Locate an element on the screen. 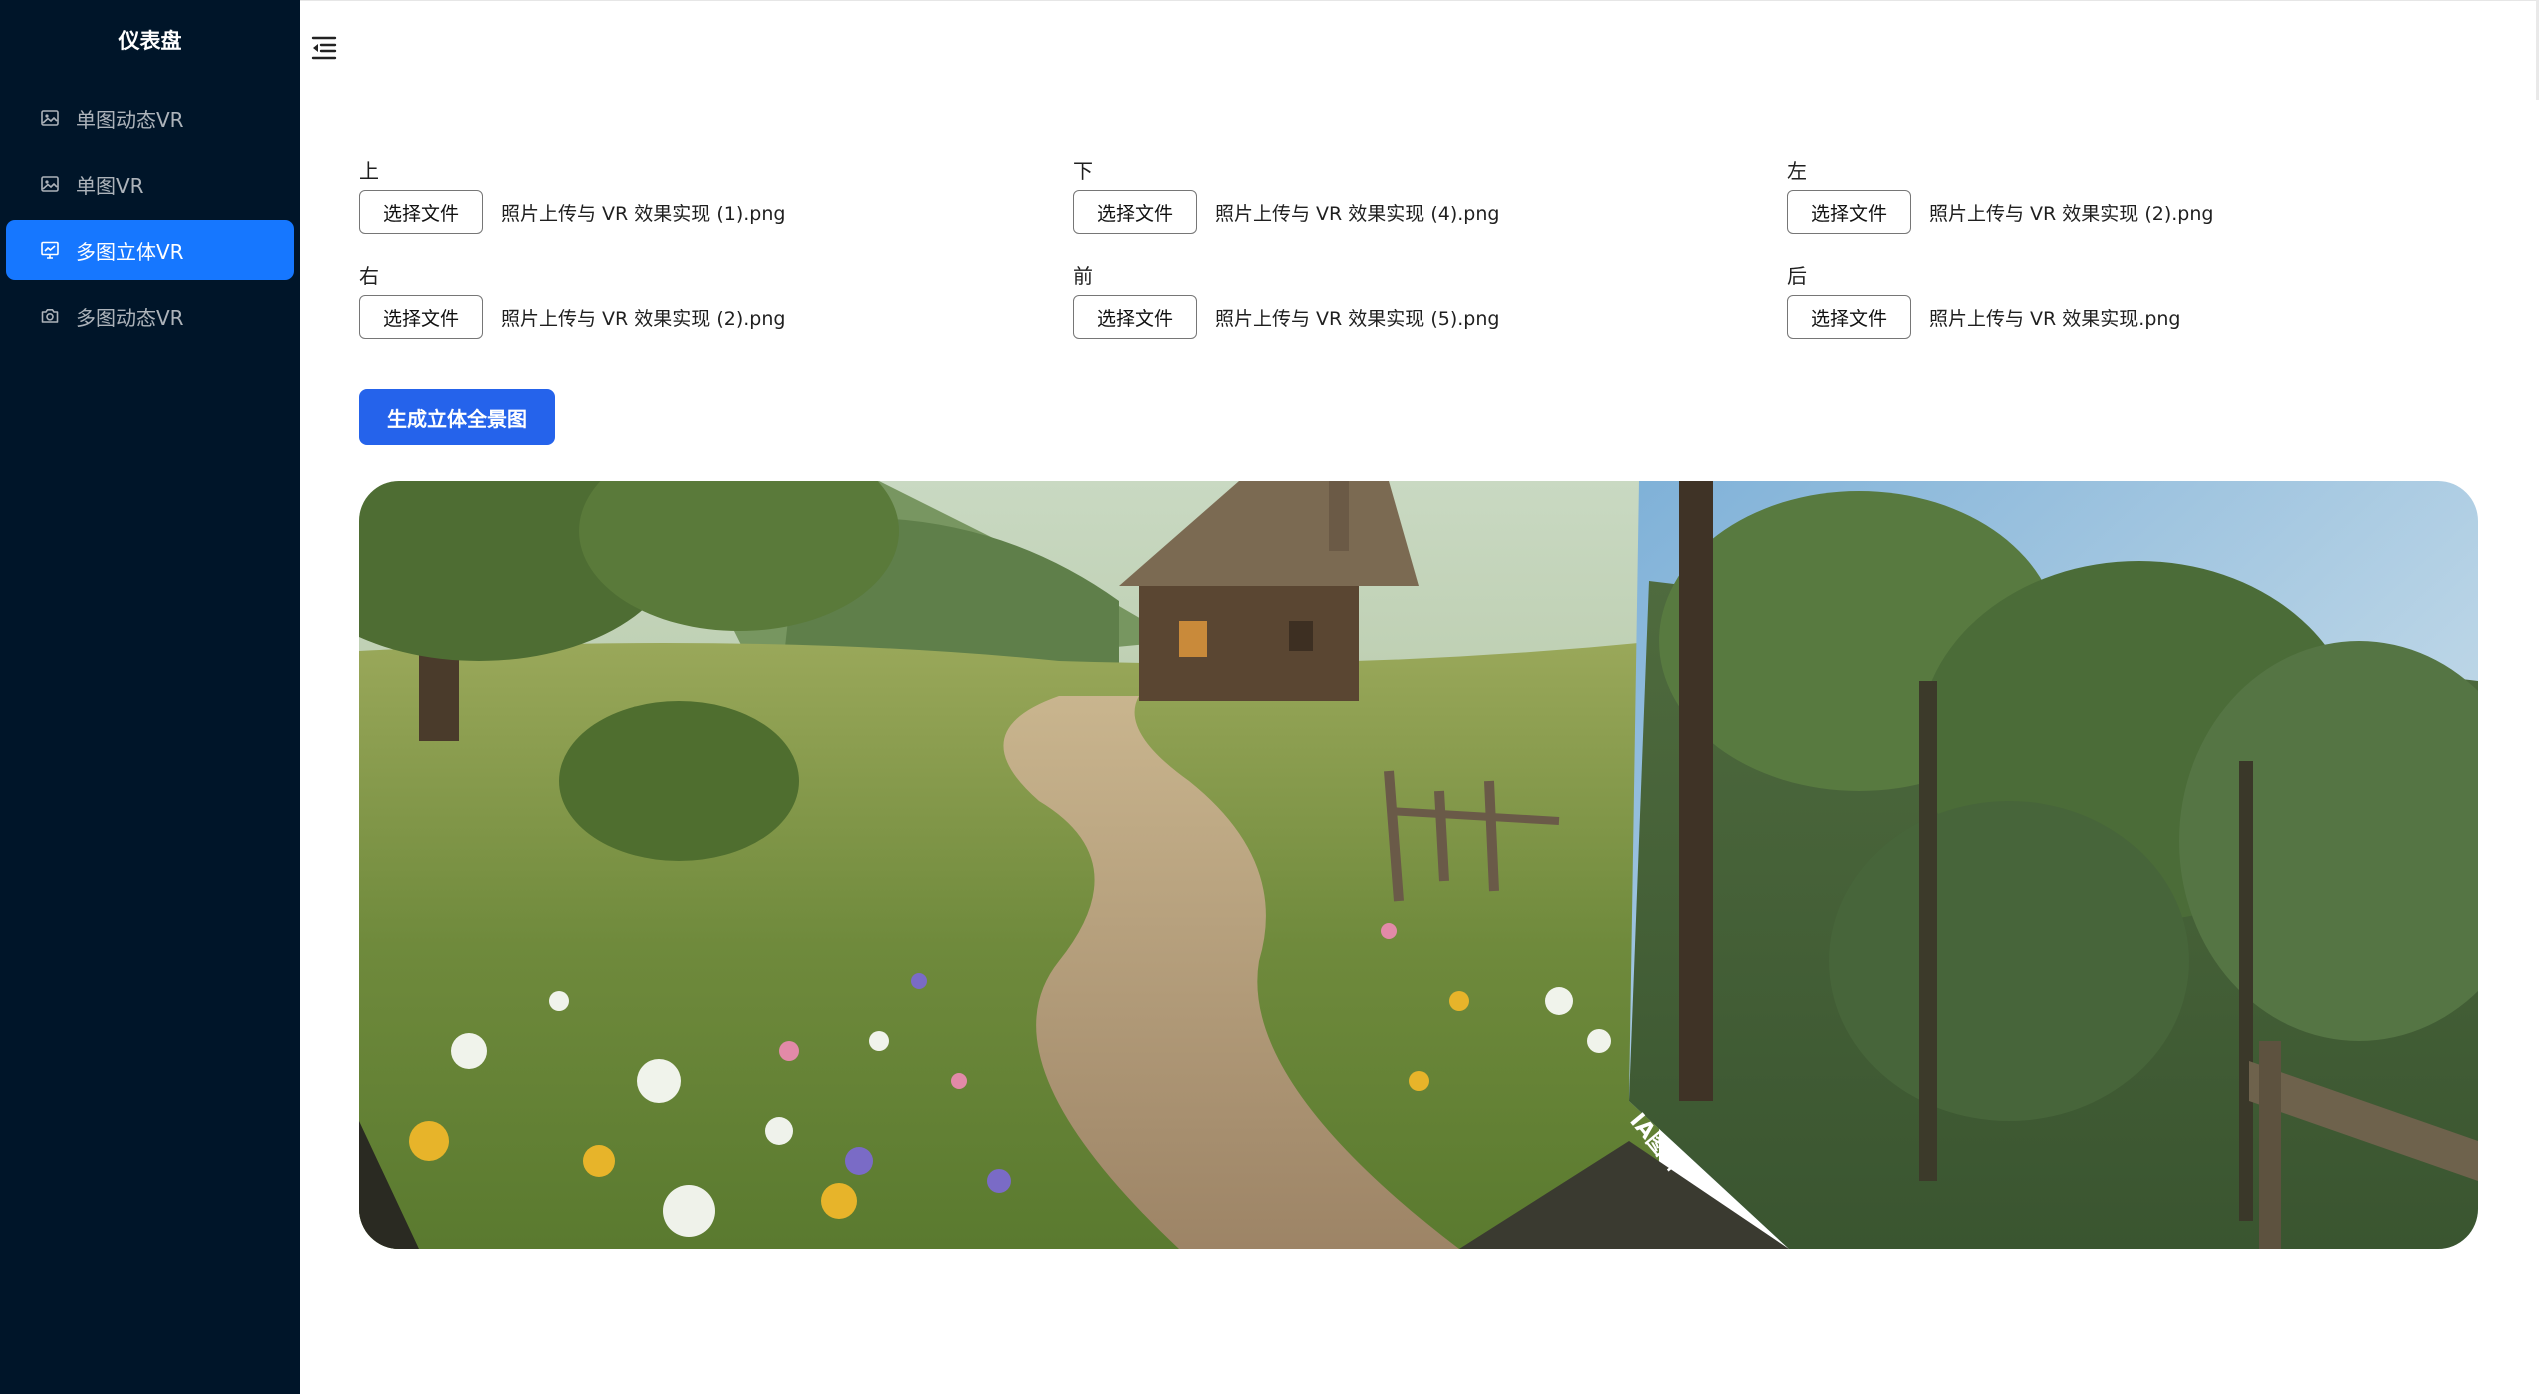 The height and width of the screenshot is (1394, 2539). sidebar-item-single-dynamic-vr: 单图动态VR is located at coordinates (150, 118).